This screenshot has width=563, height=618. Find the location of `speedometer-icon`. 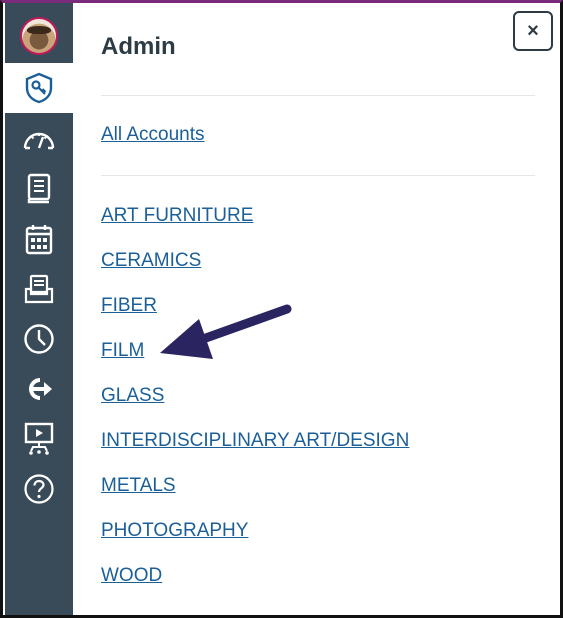

speedometer-icon is located at coordinates (39, 141).